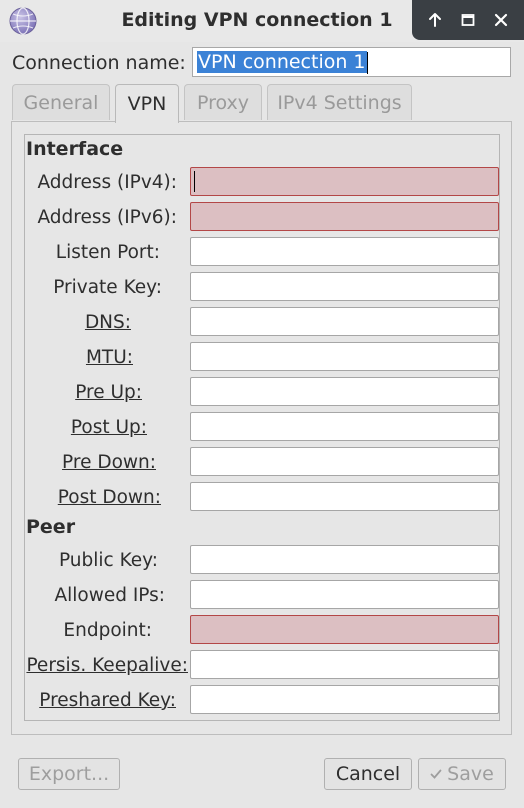  I want to click on mtu-label: MTU:, so click(109, 357).